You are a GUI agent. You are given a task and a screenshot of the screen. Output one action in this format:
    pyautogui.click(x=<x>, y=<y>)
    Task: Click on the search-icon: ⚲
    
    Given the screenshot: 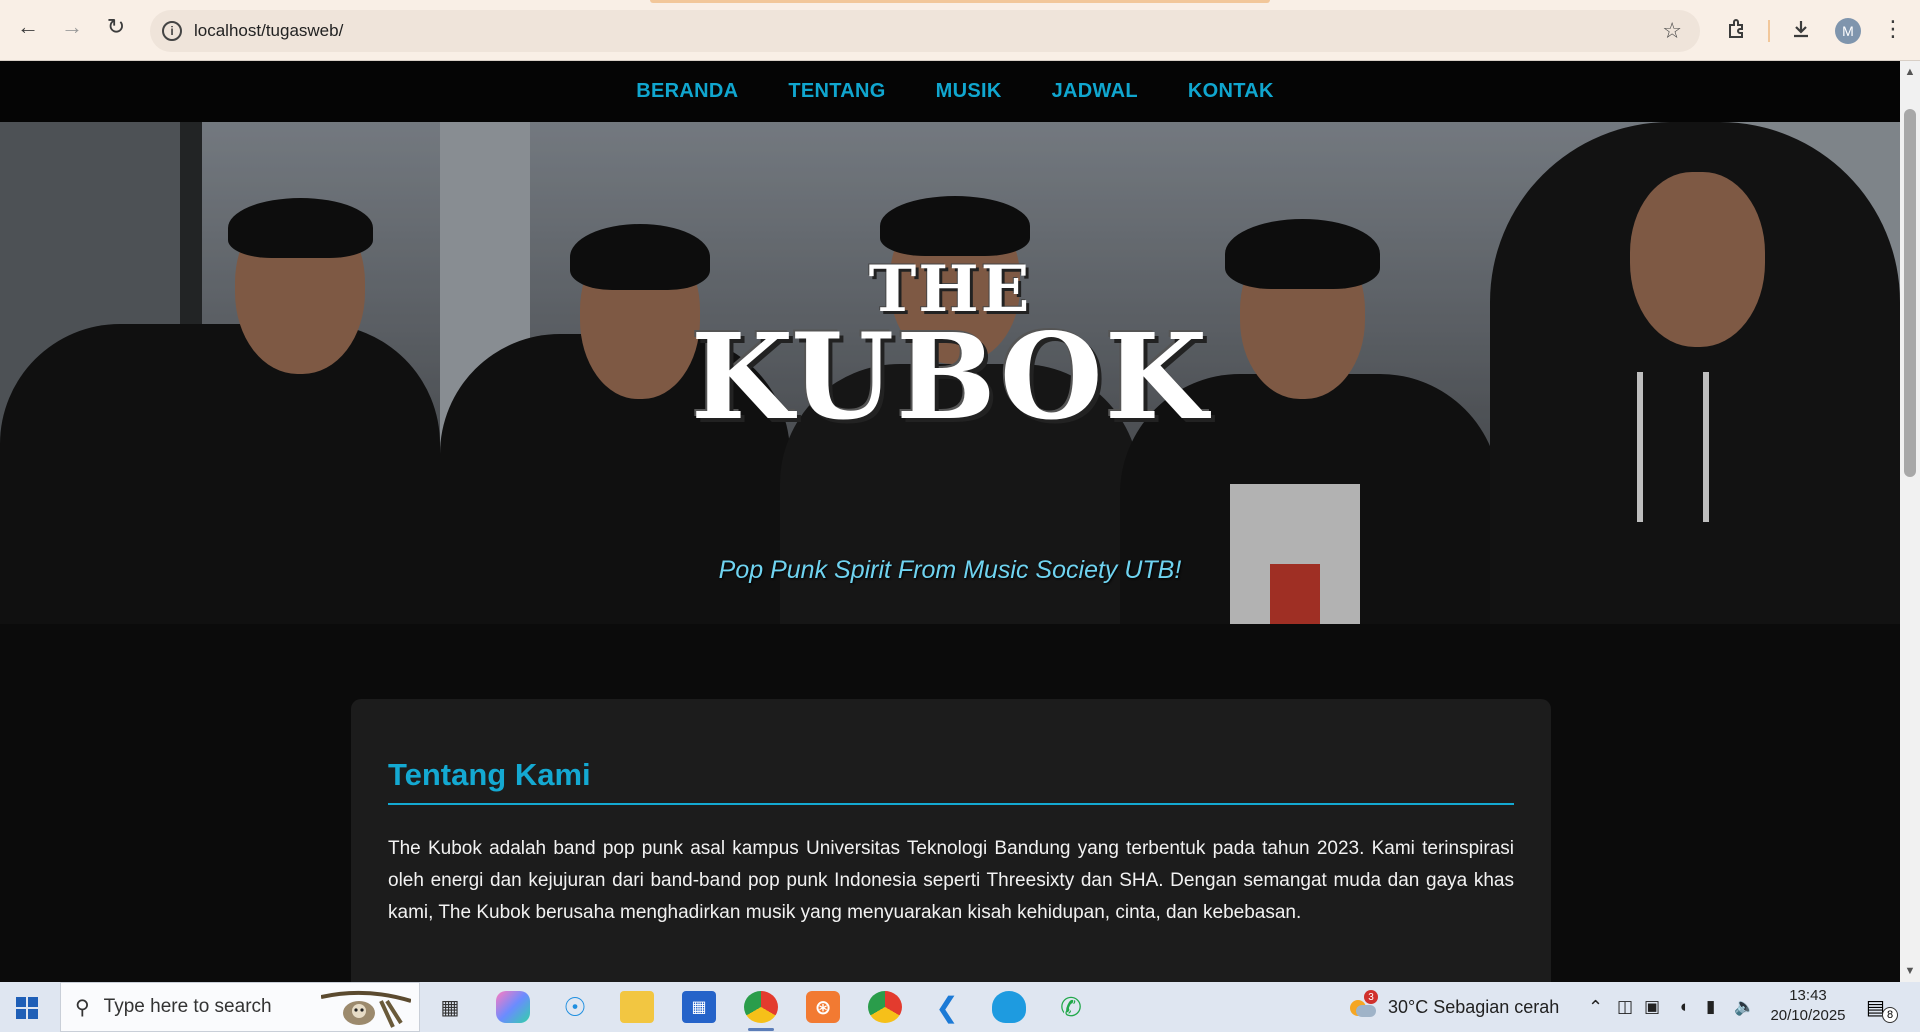 What is the action you would take?
    pyautogui.click(x=82, y=1007)
    